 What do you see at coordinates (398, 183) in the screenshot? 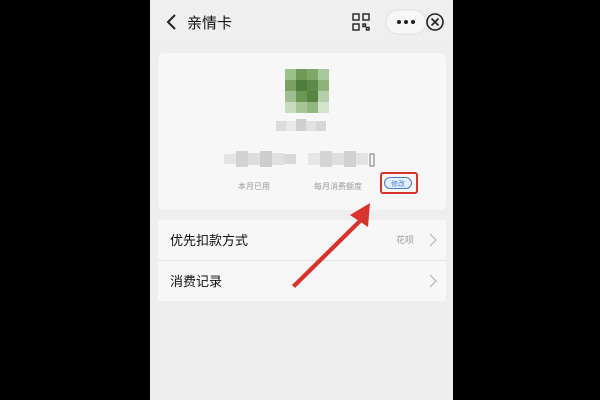
I see `modify-button: 修改` at bounding box center [398, 183].